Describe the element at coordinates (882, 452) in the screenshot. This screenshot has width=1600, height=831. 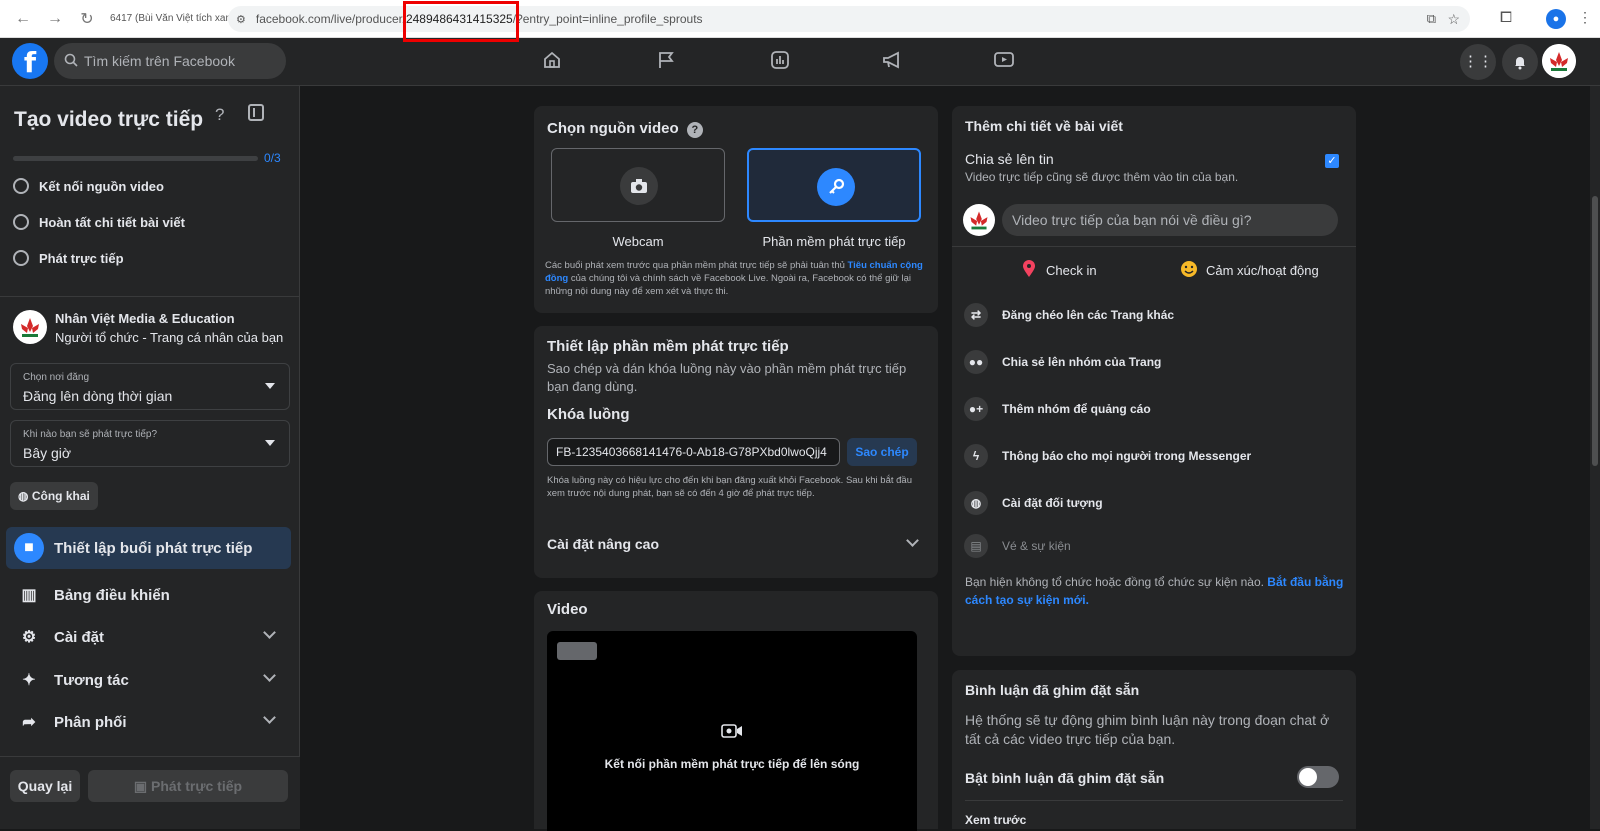
I see `copy-key-button: Sao chép` at that location.